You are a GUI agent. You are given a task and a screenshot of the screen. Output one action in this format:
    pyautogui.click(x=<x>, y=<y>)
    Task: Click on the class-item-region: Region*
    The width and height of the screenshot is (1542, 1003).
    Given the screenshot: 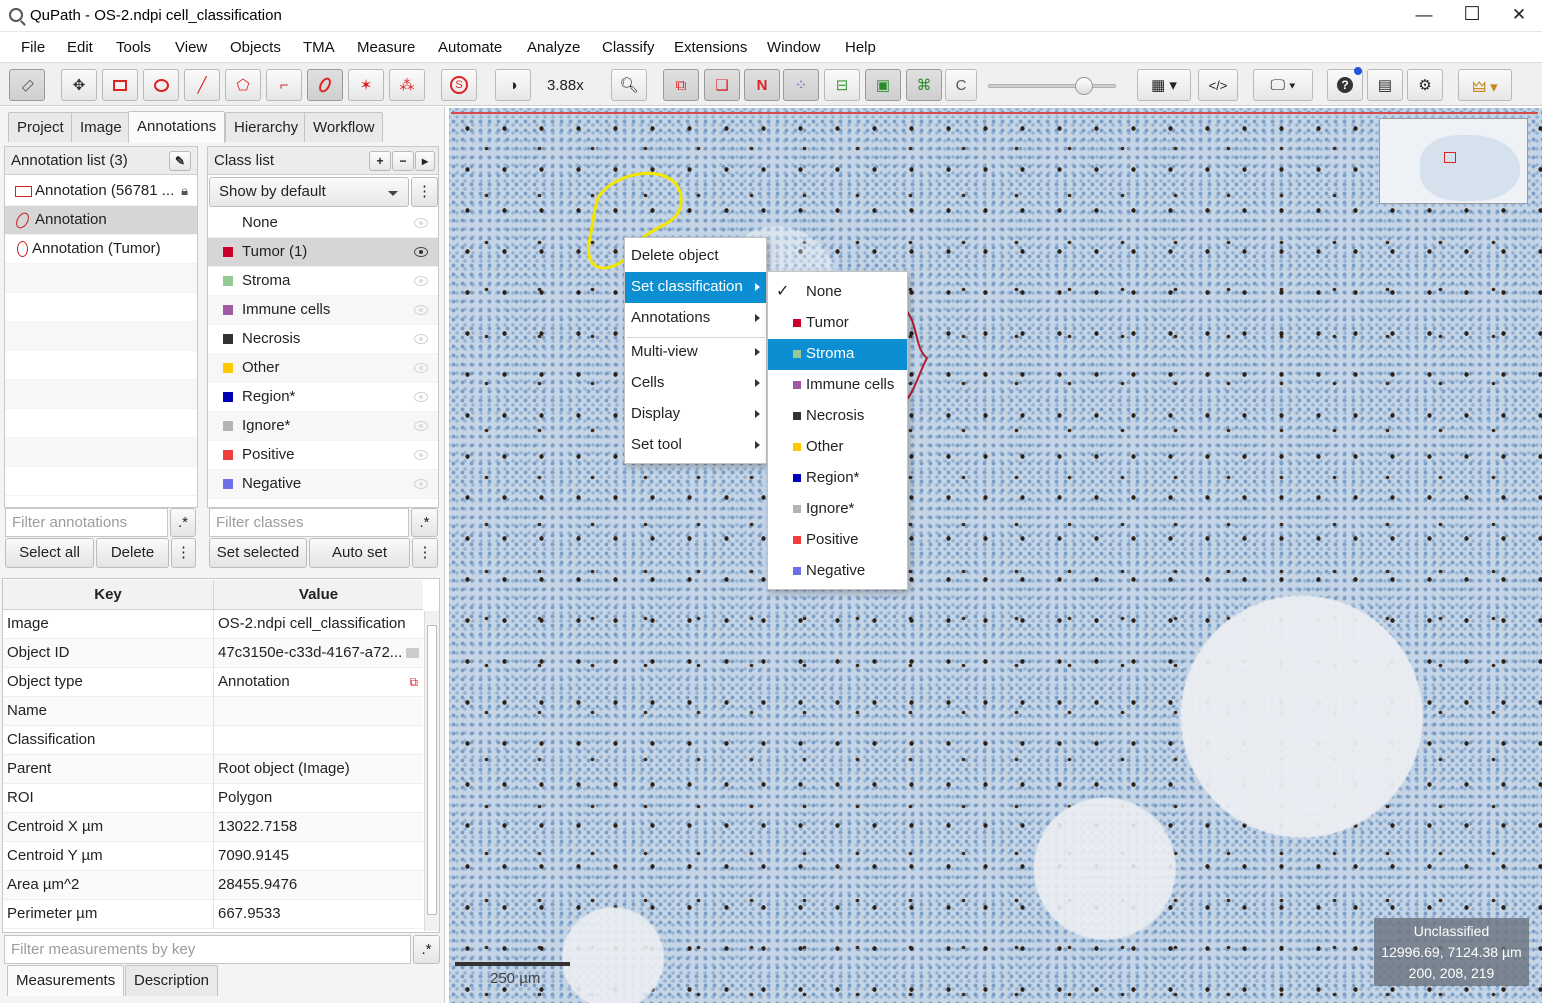 What is the action you would take?
    pyautogui.click(x=323, y=397)
    